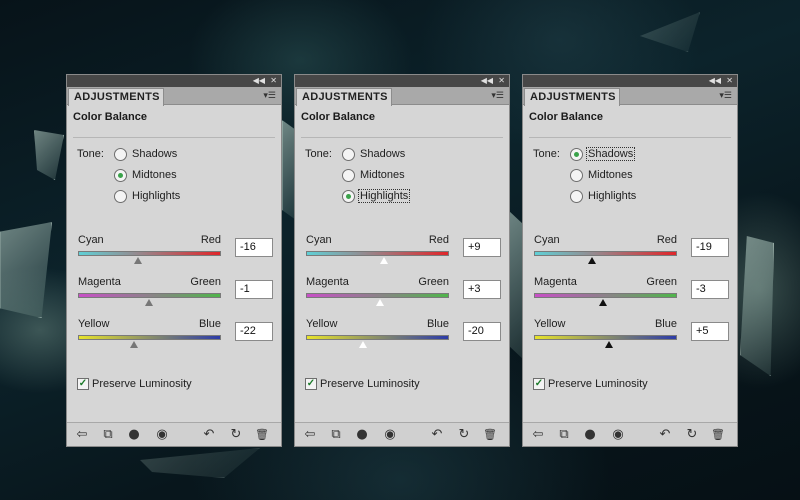  Describe the element at coordinates (482, 331) in the screenshot. I see `yellow-blue-value-input: -20` at that location.